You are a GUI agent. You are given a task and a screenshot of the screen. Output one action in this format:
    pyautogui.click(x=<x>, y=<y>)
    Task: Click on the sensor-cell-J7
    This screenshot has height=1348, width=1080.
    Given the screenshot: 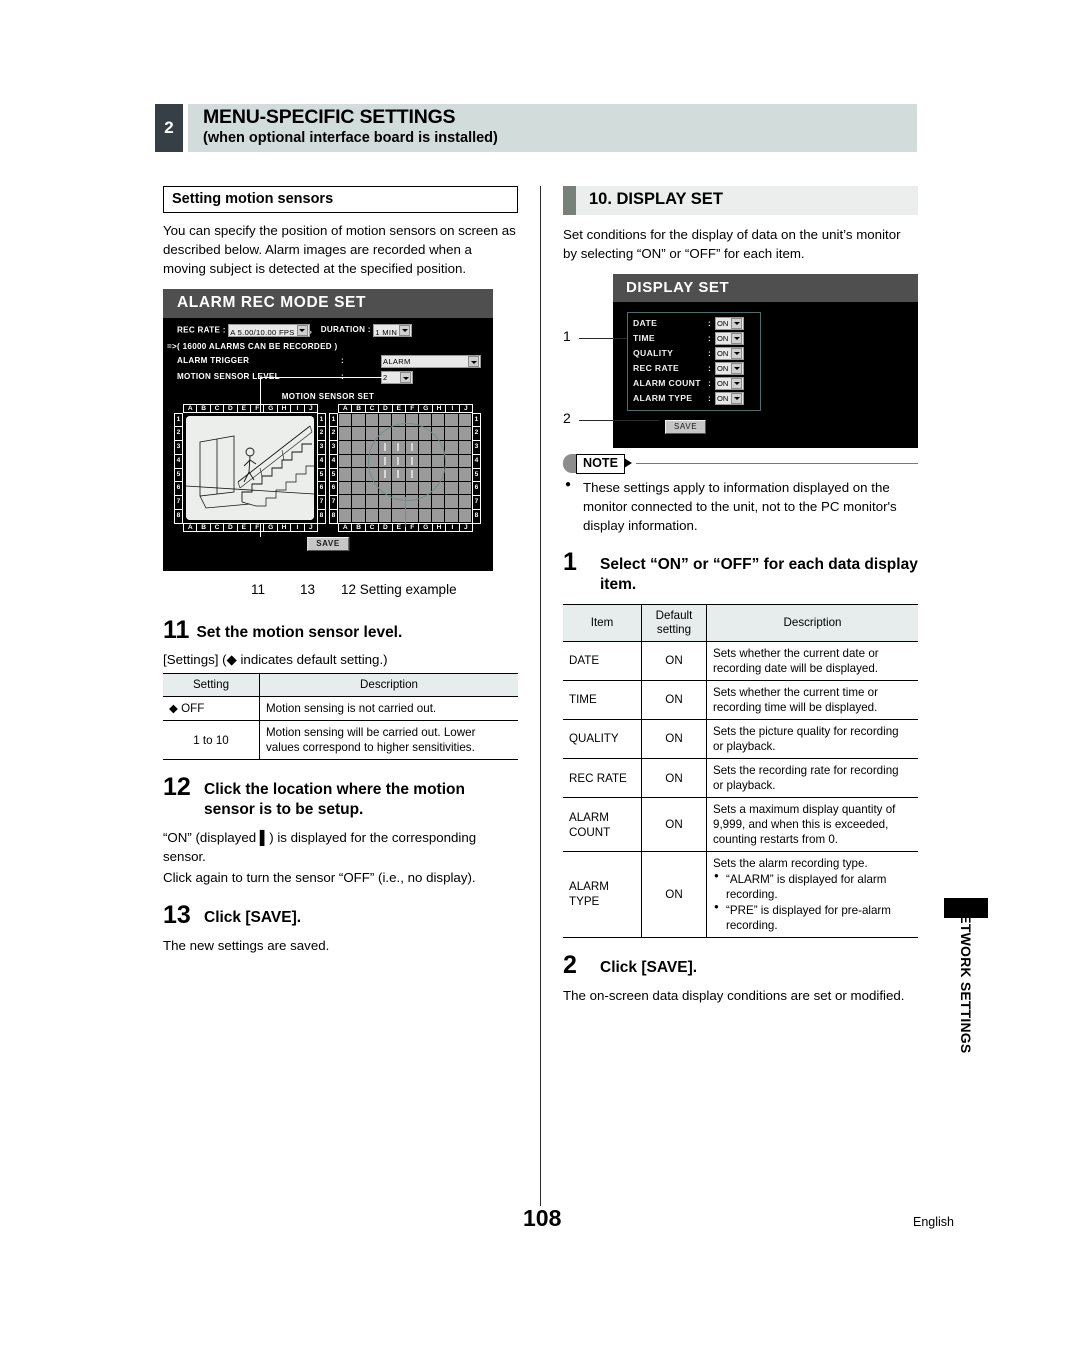 What is the action you would take?
    pyautogui.click(x=464, y=501)
    